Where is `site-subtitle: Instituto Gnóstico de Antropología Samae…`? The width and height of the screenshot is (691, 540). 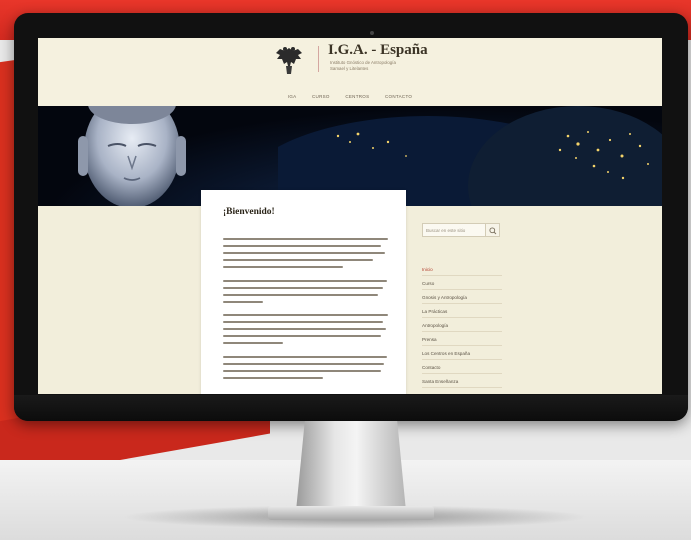 site-subtitle: Instituto Gnóstico de Antropología Samae… is located at coordinates (390, 66).